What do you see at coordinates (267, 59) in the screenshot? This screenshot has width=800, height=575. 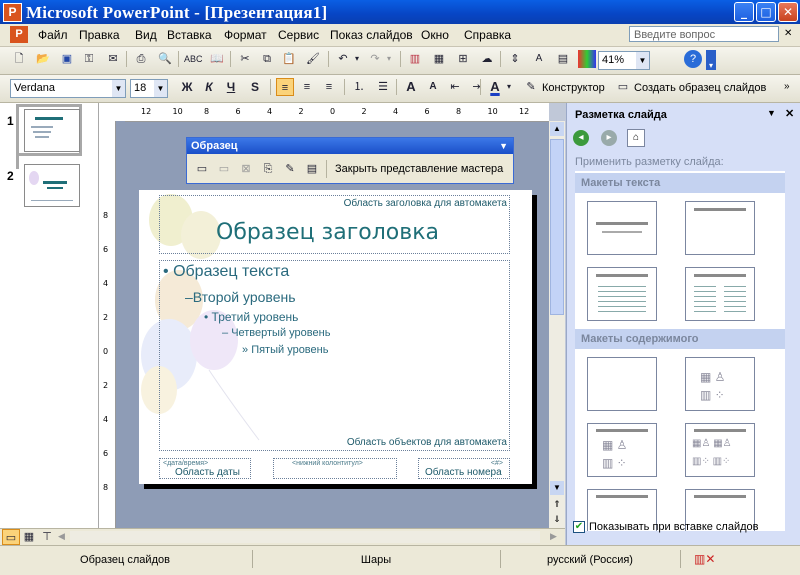 I see `copy-icon: ⧉` at bounding box center [267, 59].